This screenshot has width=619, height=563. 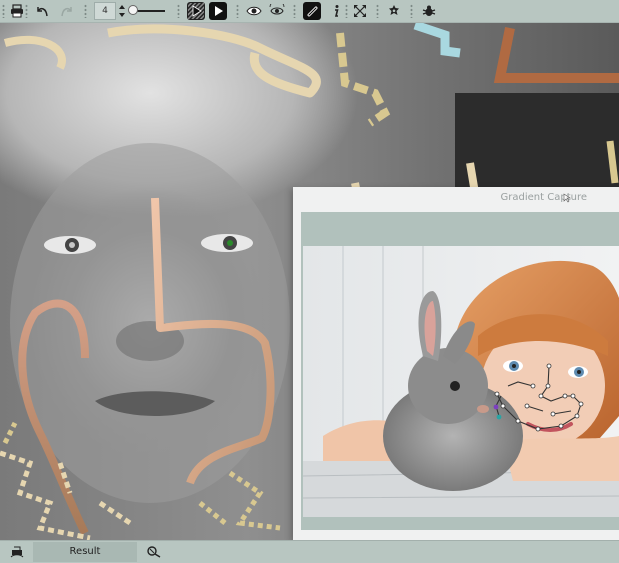 What do you see at coordinates (556, 55) in the screenshot?
I see `stroke-orange` at bounding box center [556, 55].